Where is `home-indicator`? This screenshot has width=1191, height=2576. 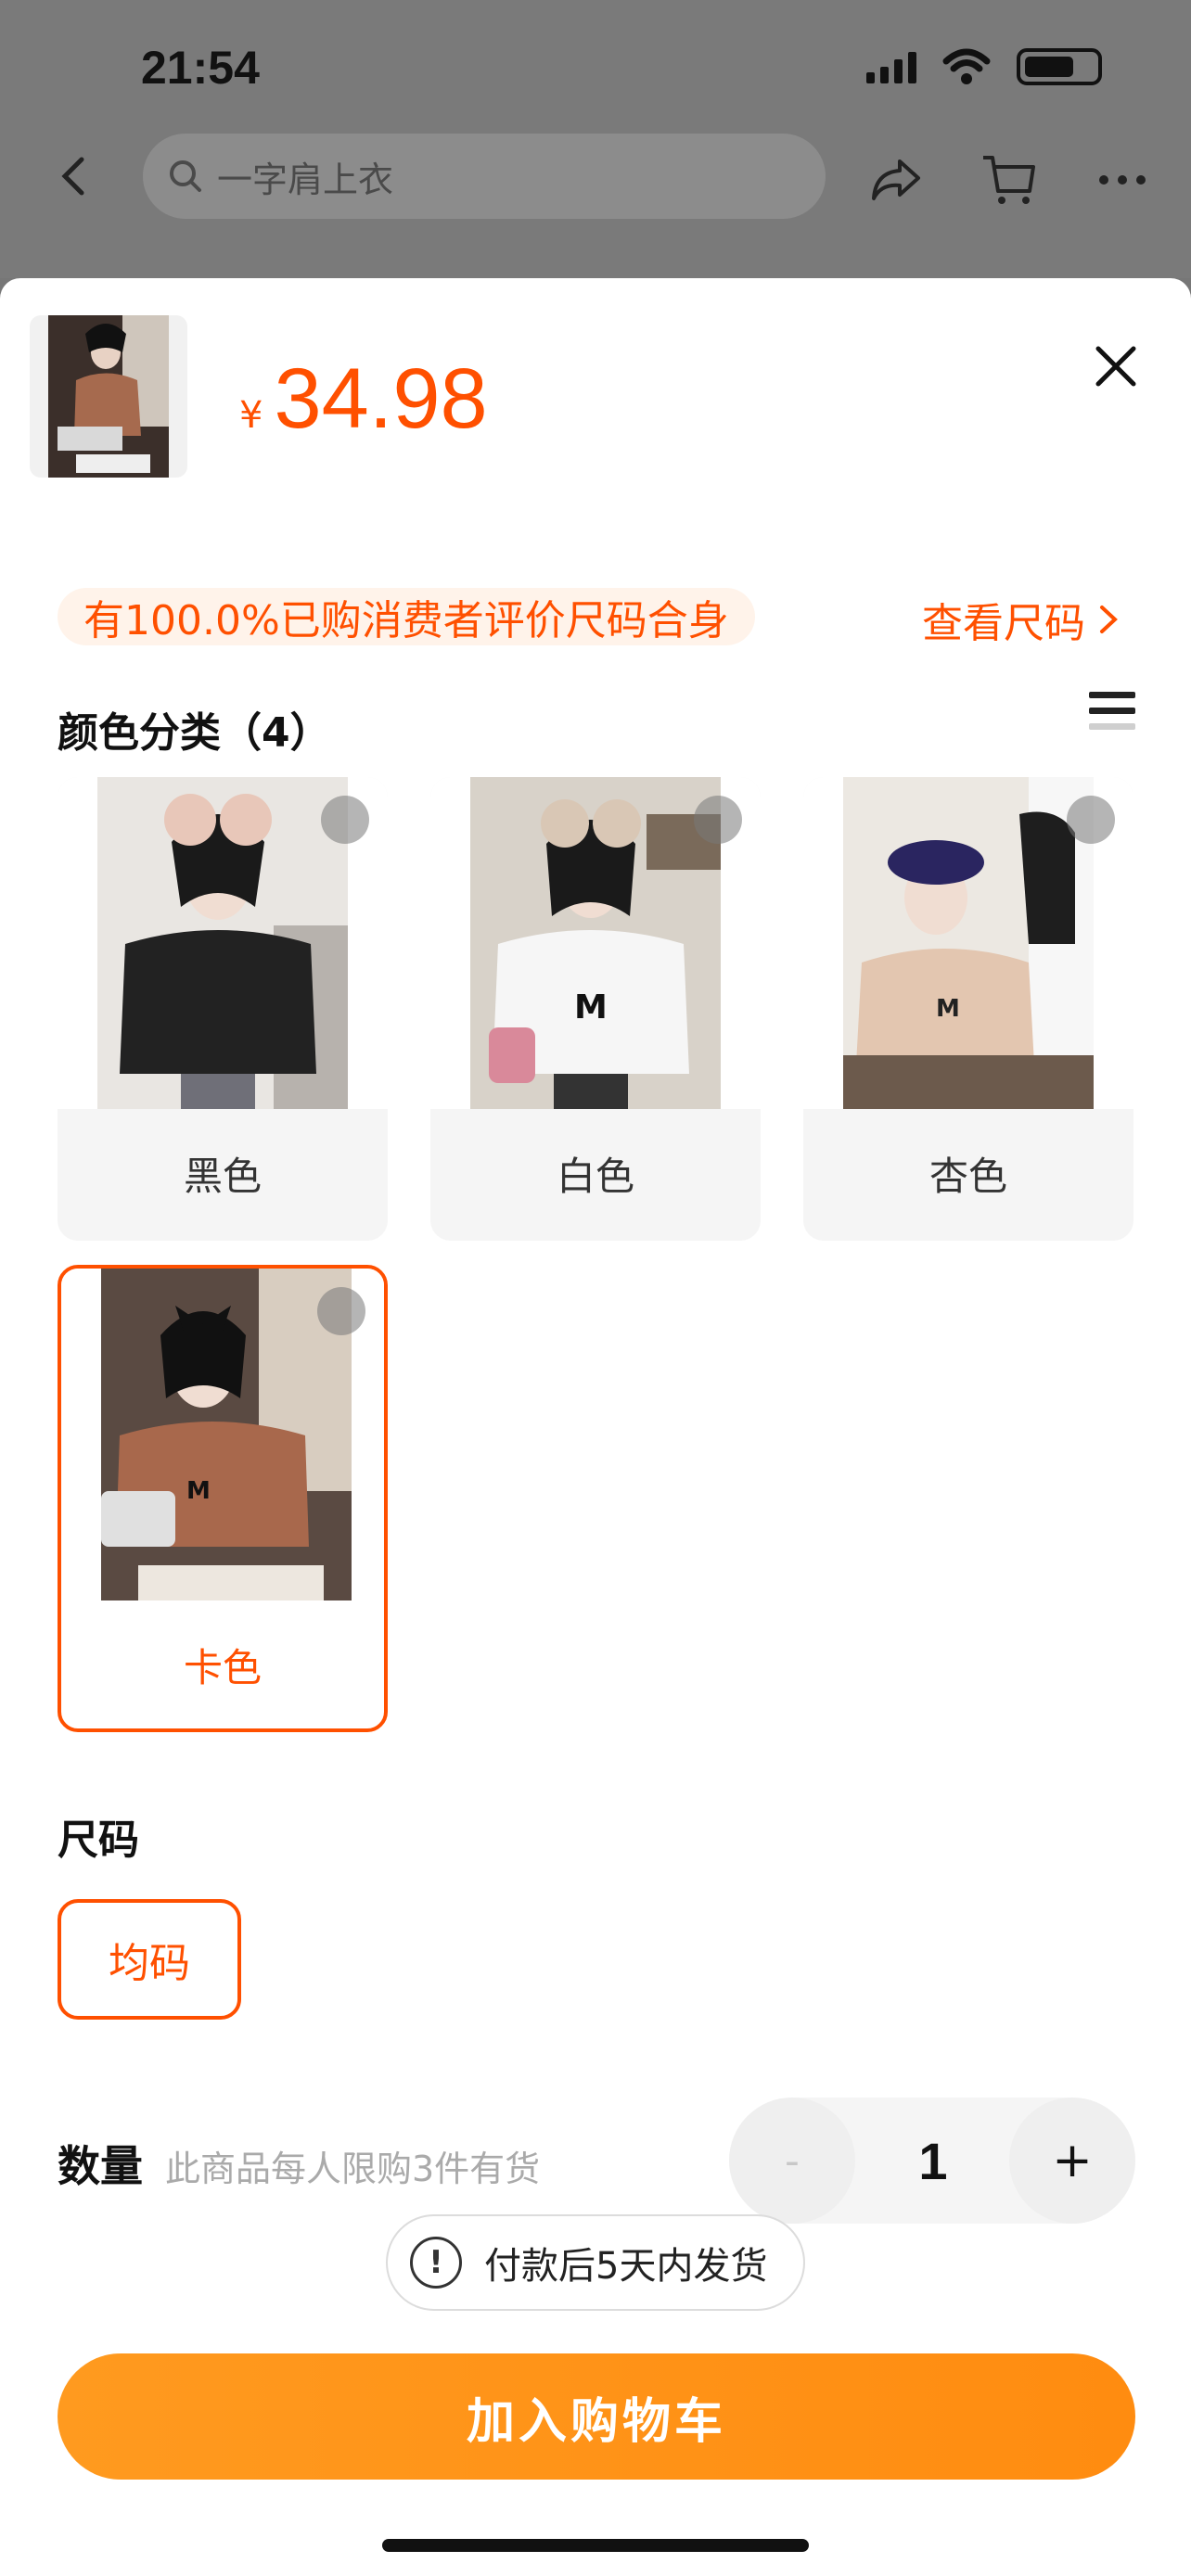
home-indicator is located at coordinates (595, 2545).